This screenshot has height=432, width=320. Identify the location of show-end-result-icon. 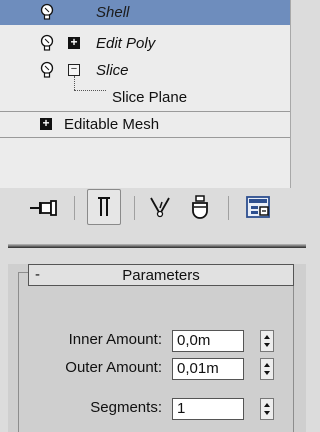
(104, 206).